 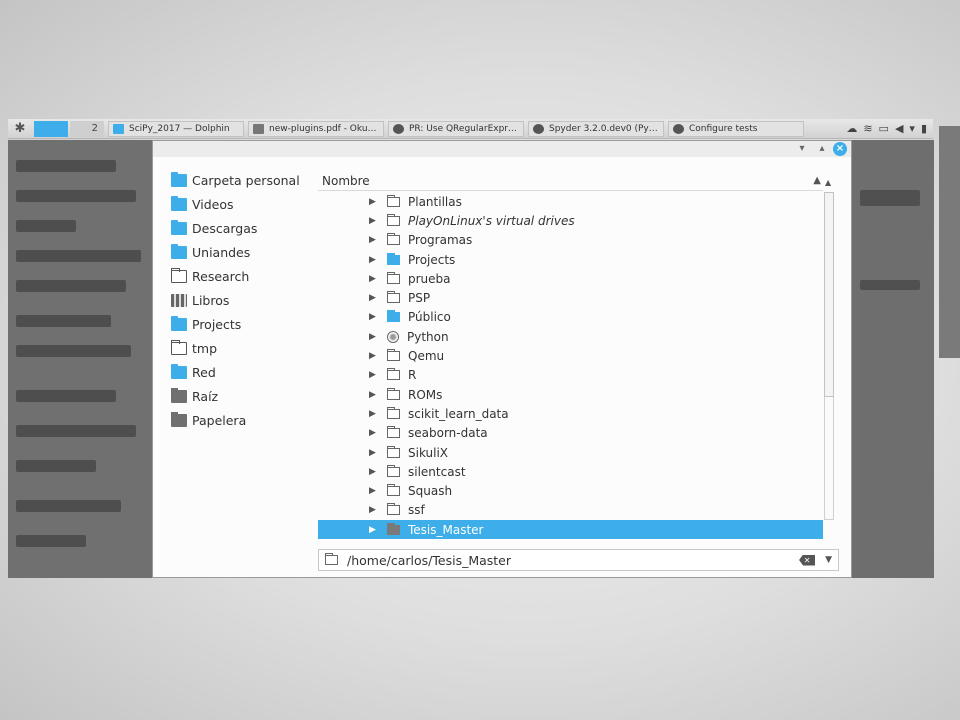 What do you see at coordinates (210, 252) in the screenshot?
I see `place-uniandes: Uniandes` at bounding box center [210, 252].